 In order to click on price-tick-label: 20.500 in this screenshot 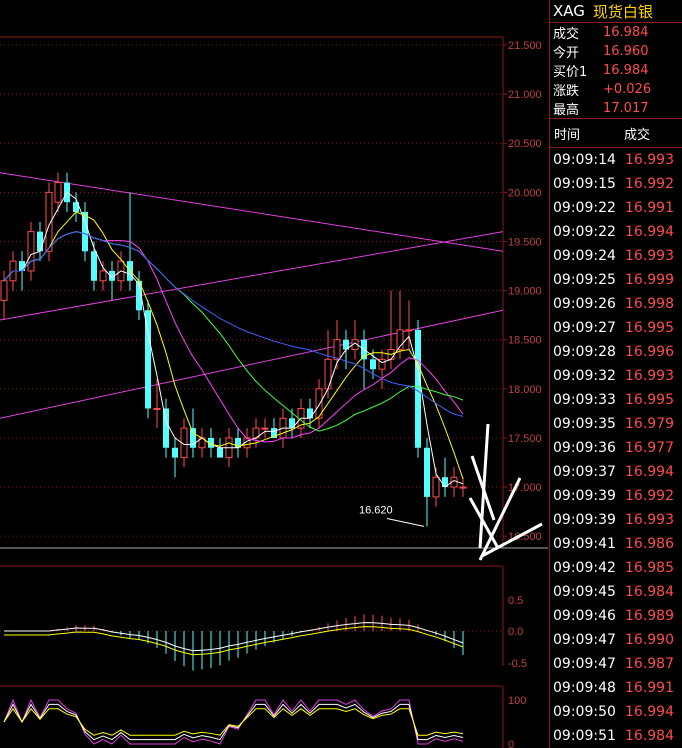, I will do `click(525, 144)`.